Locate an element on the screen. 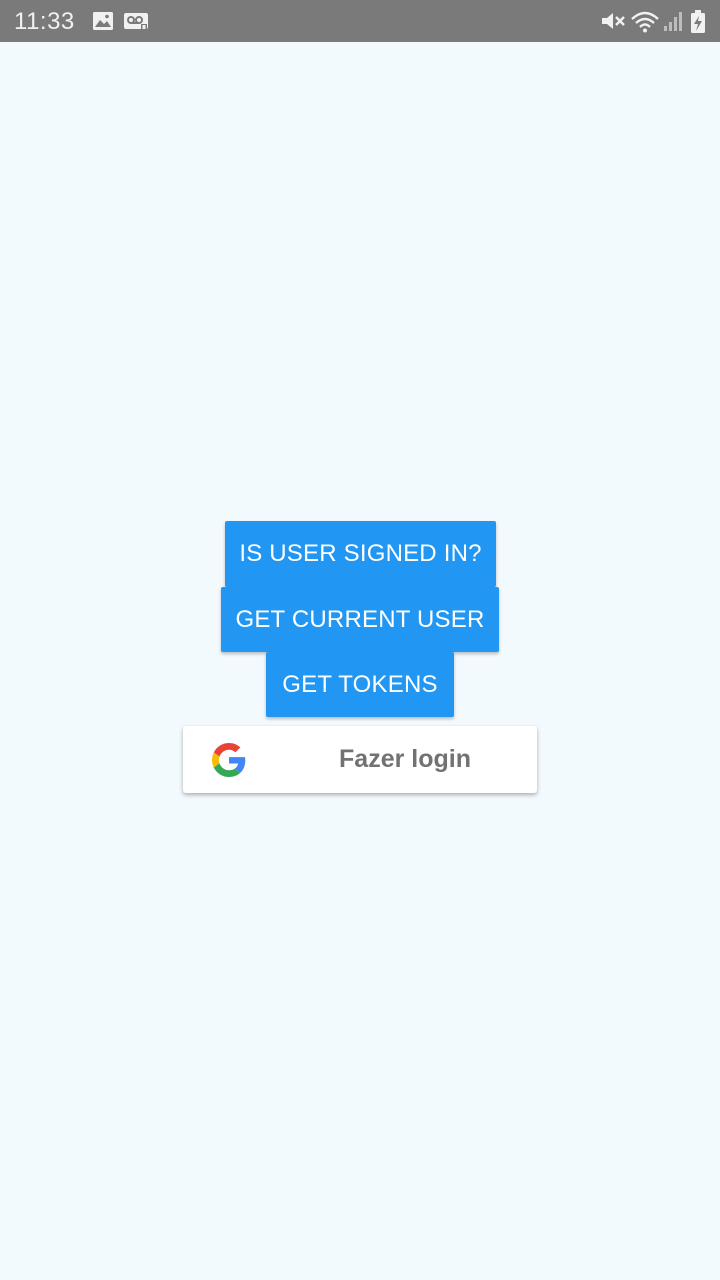  voicemail-icon is located at coordinates (136, 21).